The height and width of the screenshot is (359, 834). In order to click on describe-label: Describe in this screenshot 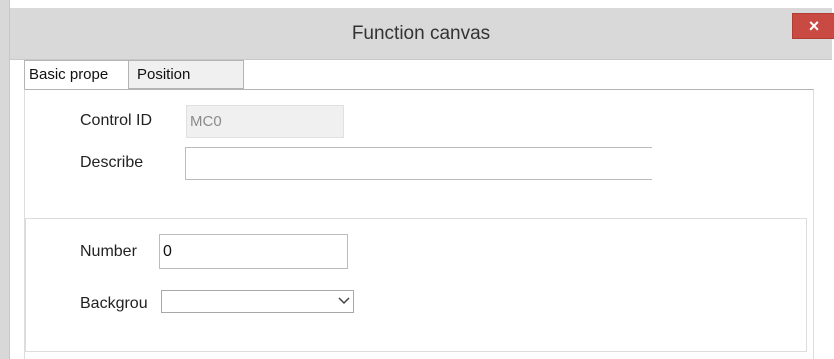, I will do `click(112, 162)`.